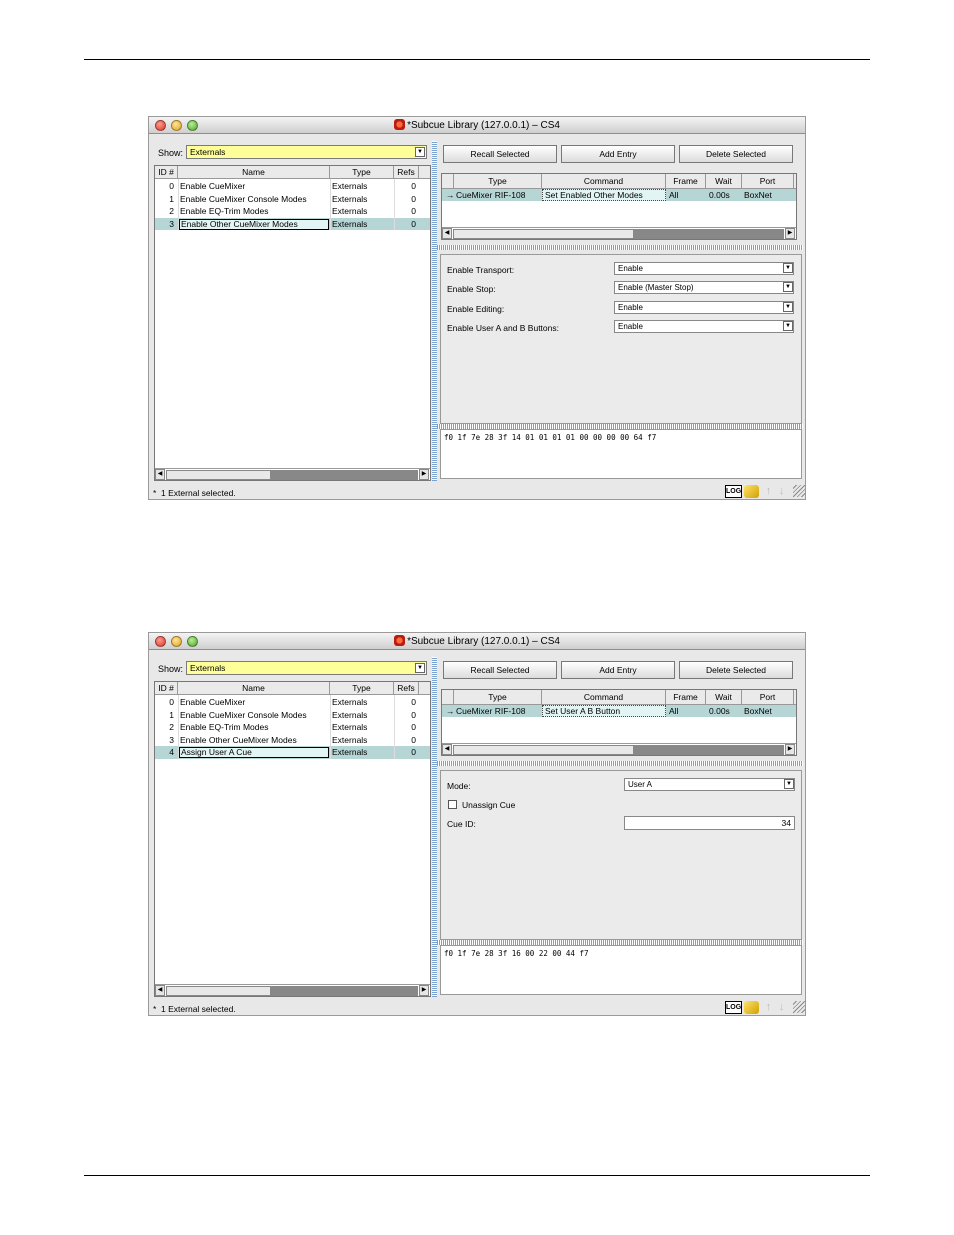 This screenshot has height=1235, width=954. What do you see at coordinates (477, 125) in the screenshot?
I see `window-title-wrap: *Subcue Library (127.0.0.1) – CS4` at bounding box center [477, 125].